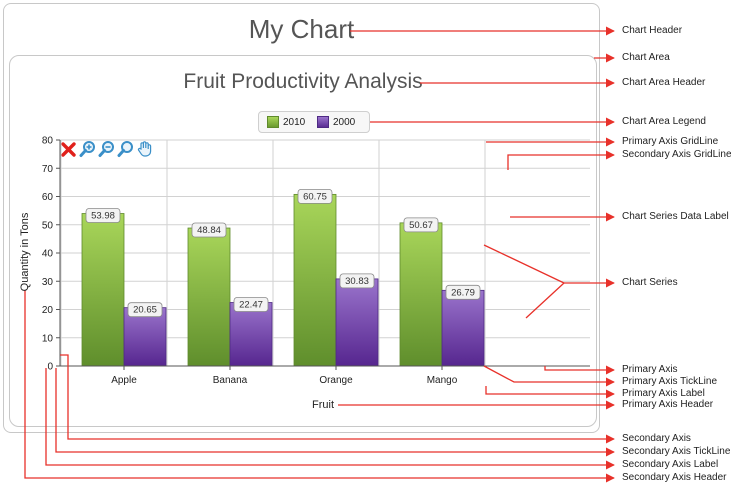  What do you see at coordinates (209, 230) in the screenshot?
I see `data-label: 48.84` at bounding box center [209, 230].